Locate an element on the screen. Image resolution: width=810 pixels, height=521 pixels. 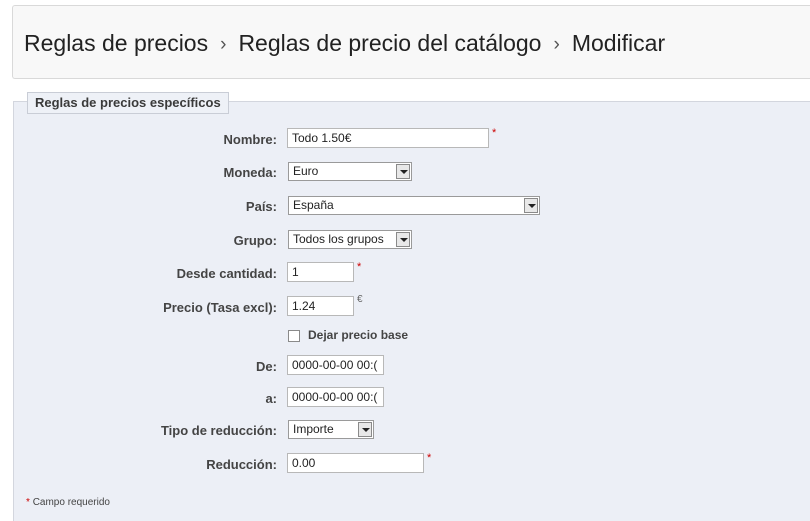
pais-row: País: España is located at coordinates (405, 207).